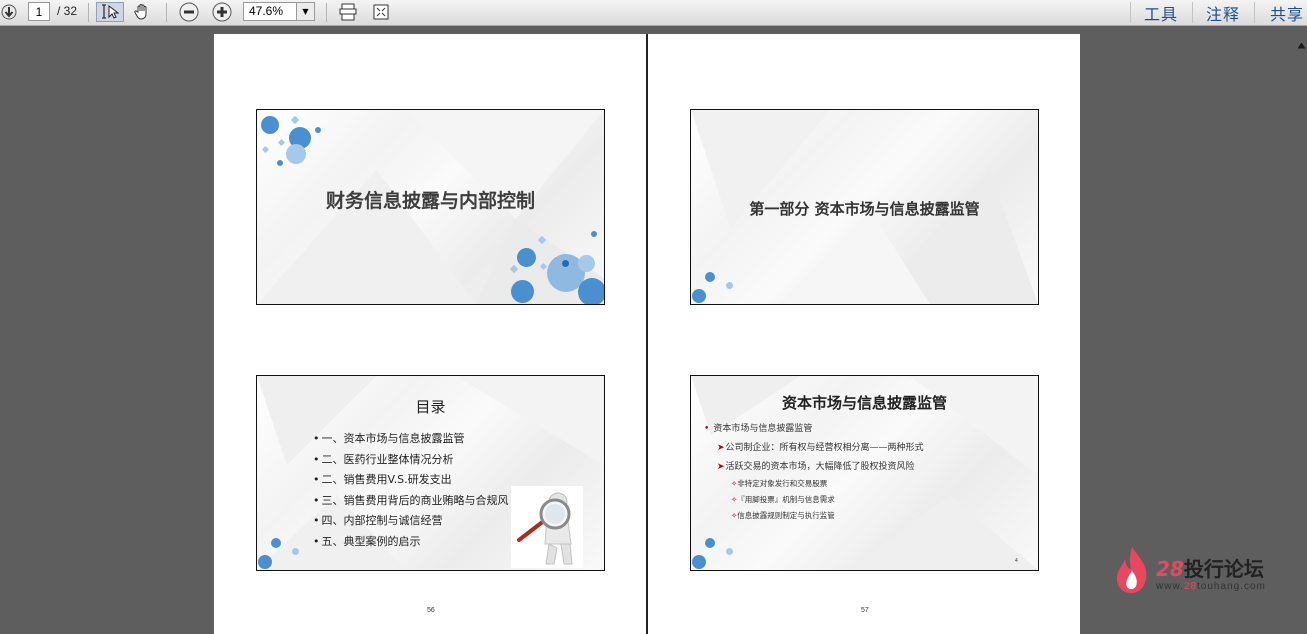 Image resolution: width=1307 pixels, height=634 pixels. I want to click on page-number-left: 56, so click(431, 610).